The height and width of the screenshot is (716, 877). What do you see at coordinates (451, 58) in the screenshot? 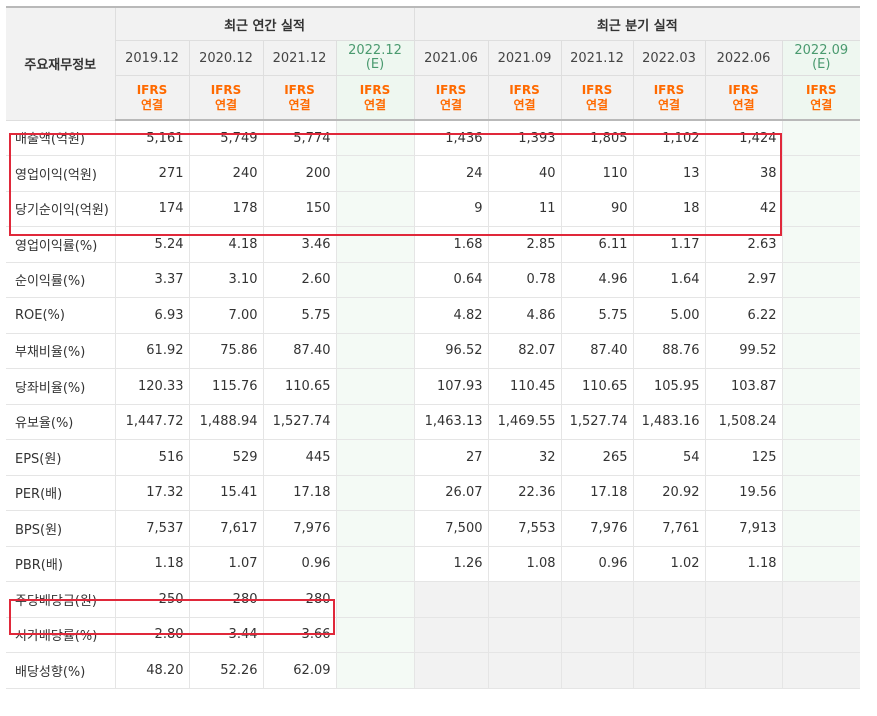
I see `period-label: 2021.06` at bounding box center [451, 58].